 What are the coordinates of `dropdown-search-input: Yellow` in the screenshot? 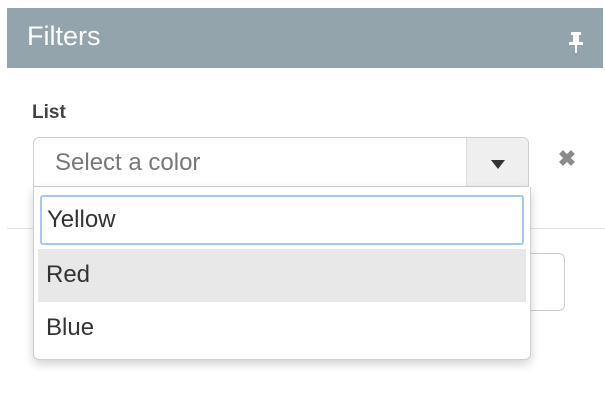 It's located at (282, 220).